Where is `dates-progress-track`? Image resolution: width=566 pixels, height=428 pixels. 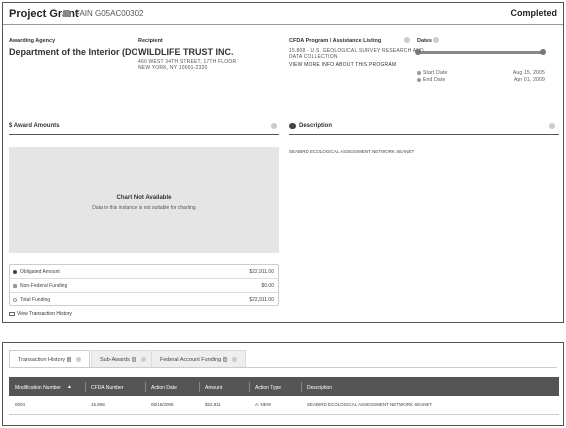
dates-progress-track is located at coordinates (480, 52).